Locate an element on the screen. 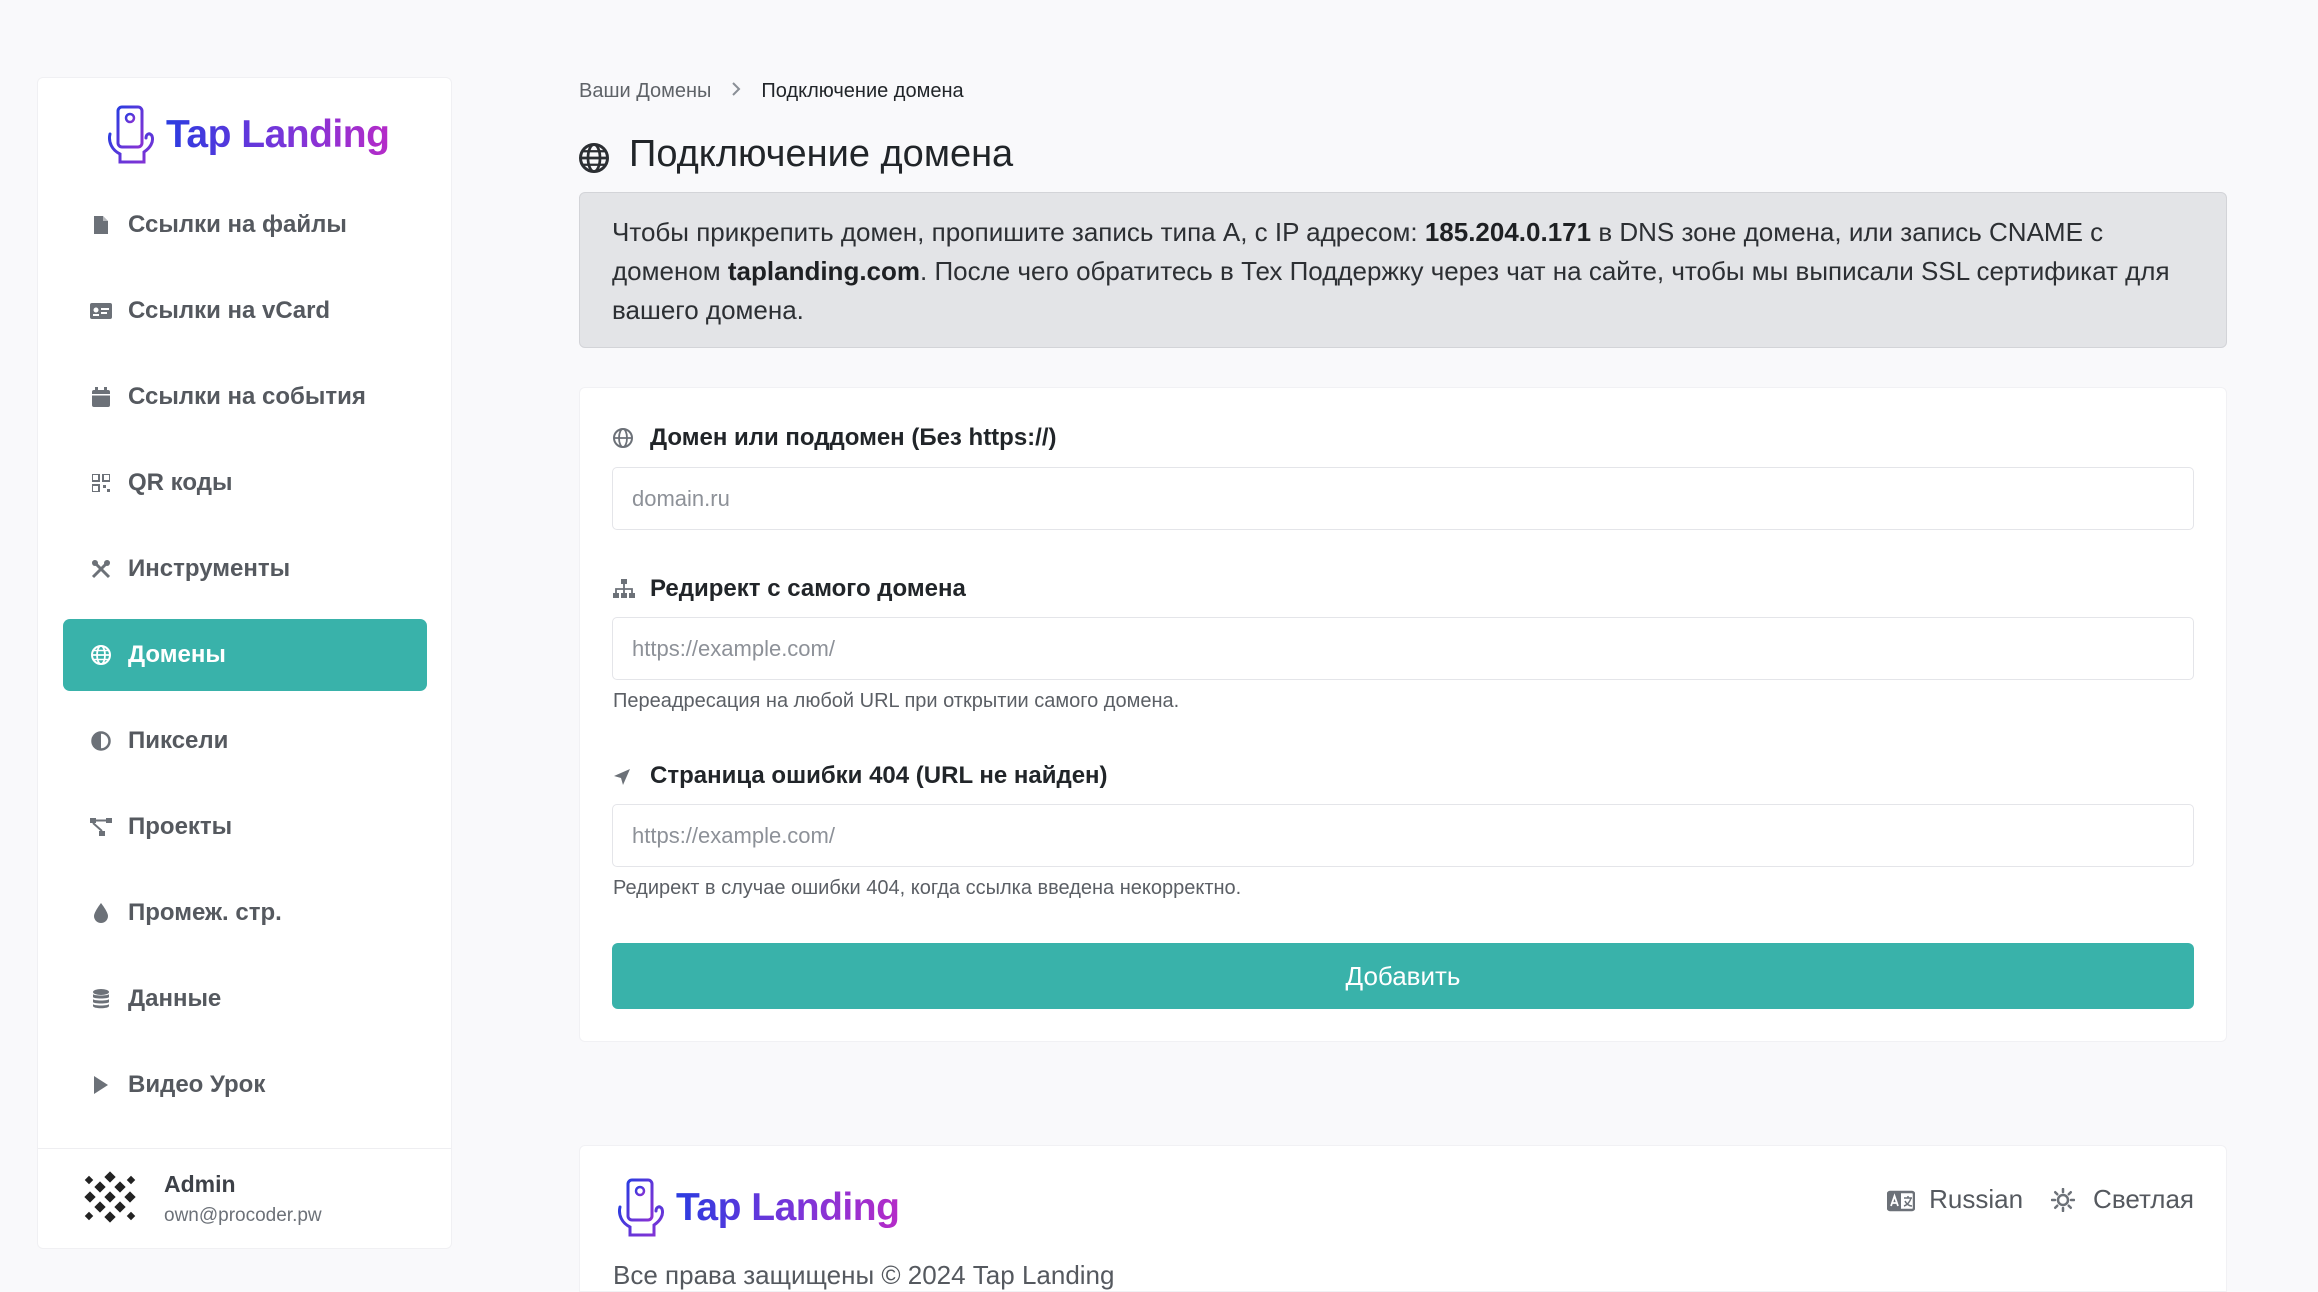  language-icon is located at coordinates (1901, 1200).